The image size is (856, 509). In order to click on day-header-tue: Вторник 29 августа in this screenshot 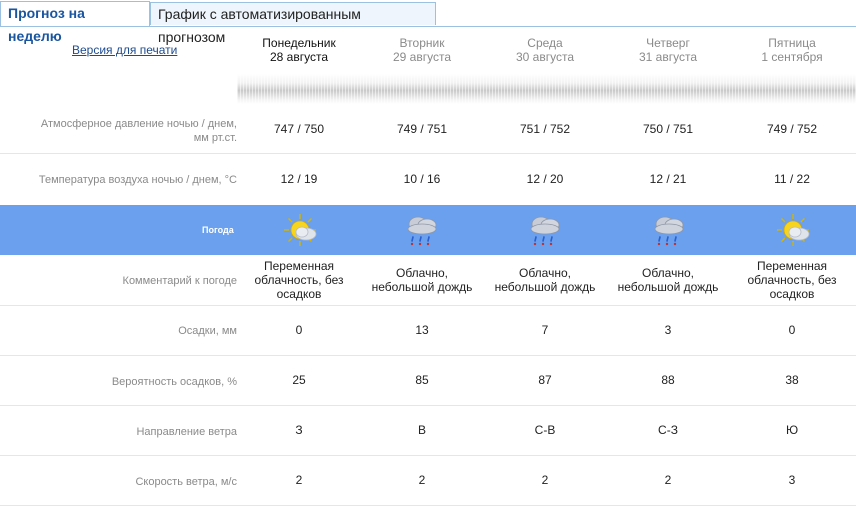, I will do `click(422, 50)`.